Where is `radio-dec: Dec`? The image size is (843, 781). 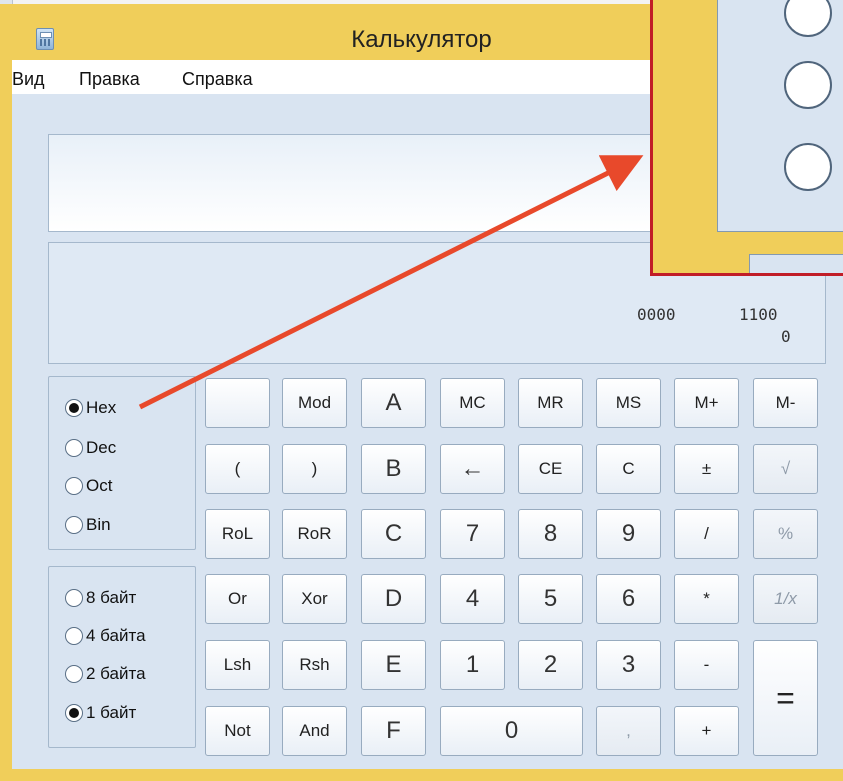
radio-dec: Dec is located at coordinates (90, 448).